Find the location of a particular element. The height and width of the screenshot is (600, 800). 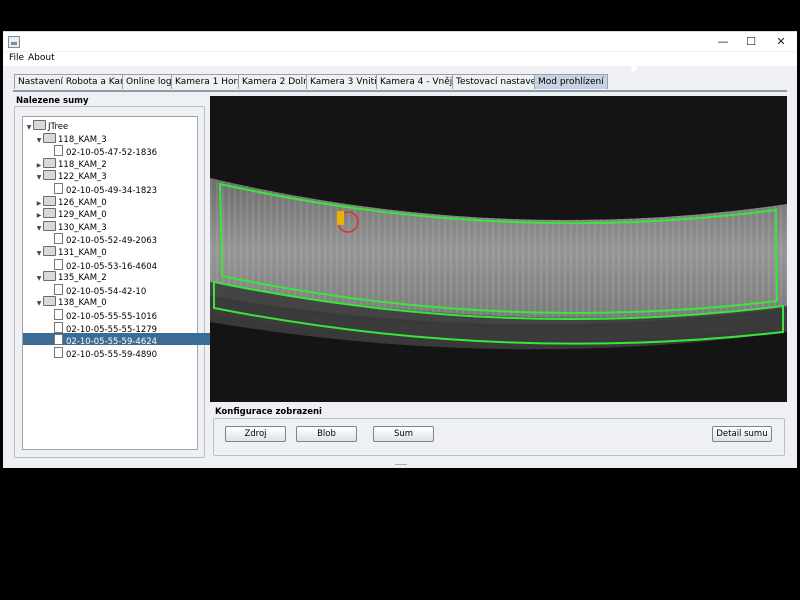

tree-folder-node: ▼ 138_KAM_0 is located at coordinates (65, 302).